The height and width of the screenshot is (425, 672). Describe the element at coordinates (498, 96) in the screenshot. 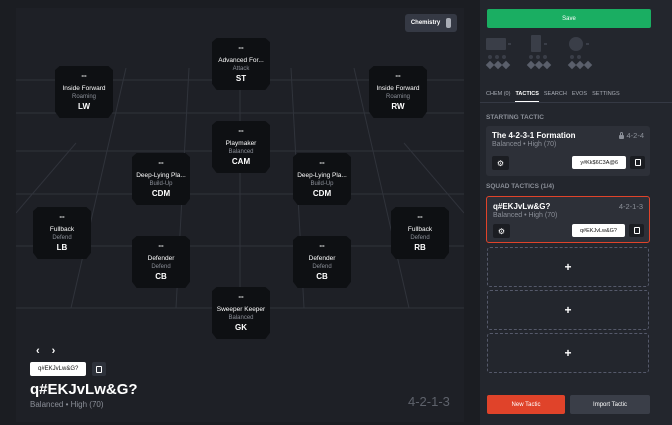

I see `tab-chem: CHEM (0)` at that location.